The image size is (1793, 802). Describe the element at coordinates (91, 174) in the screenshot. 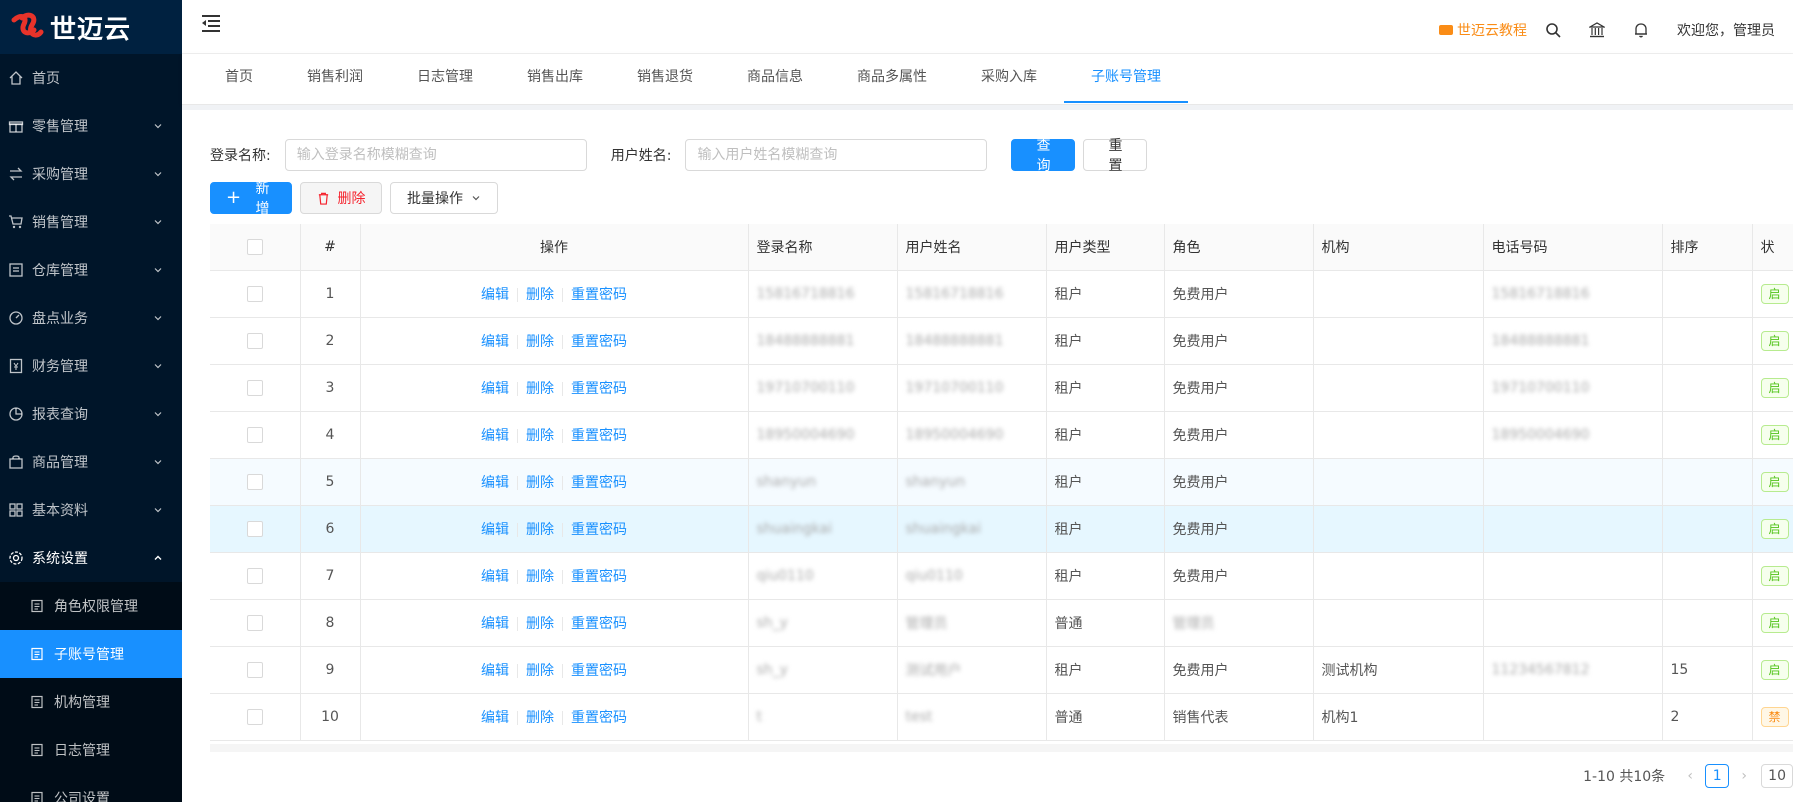

I see `sidebar-item-2: 采购管理` at that location.